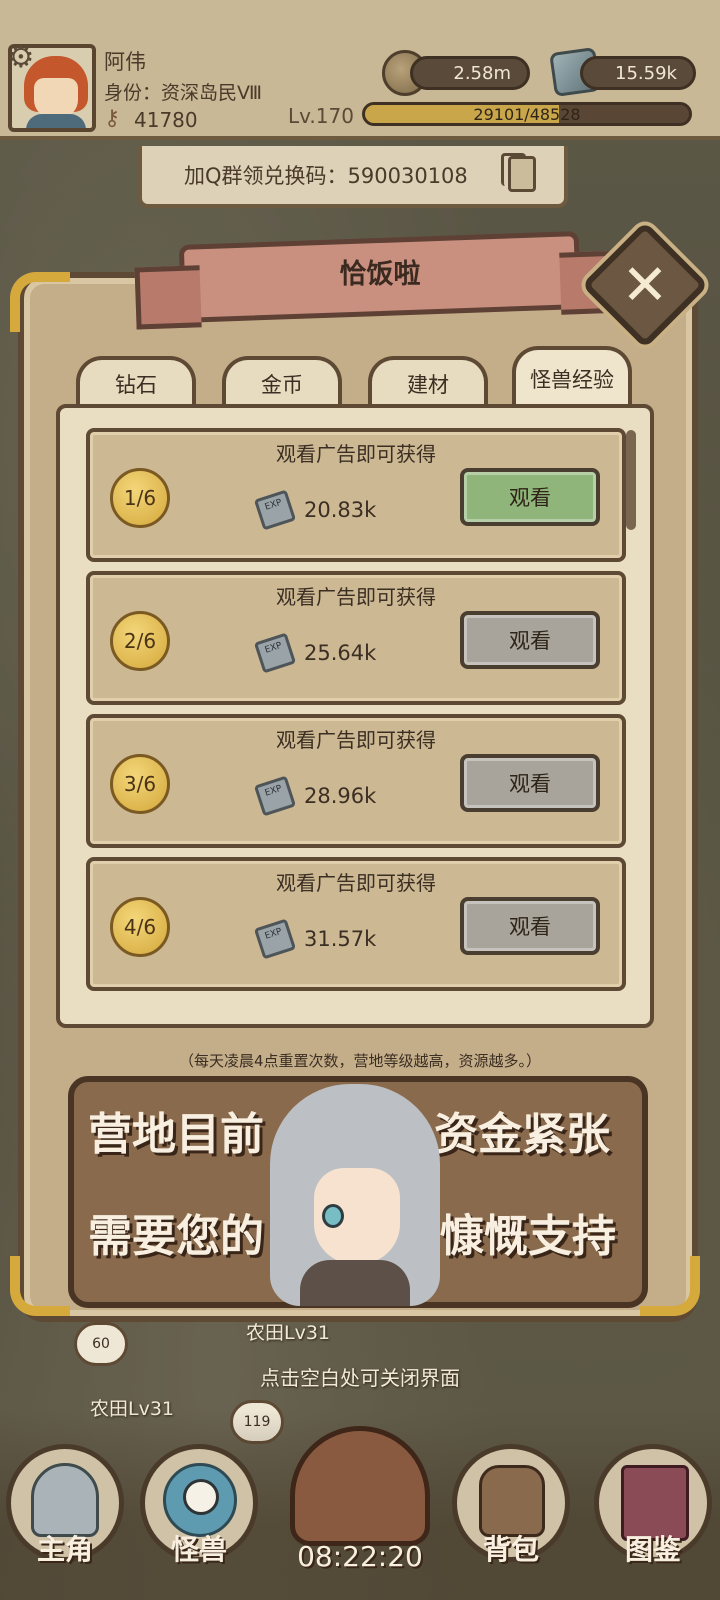 The width and height of the screenshot is (720, 1600). What do you see at coordinates (355, 1195) in the screenshot?
I see `girl-character-illustration` at bounding box center [355, 1195].